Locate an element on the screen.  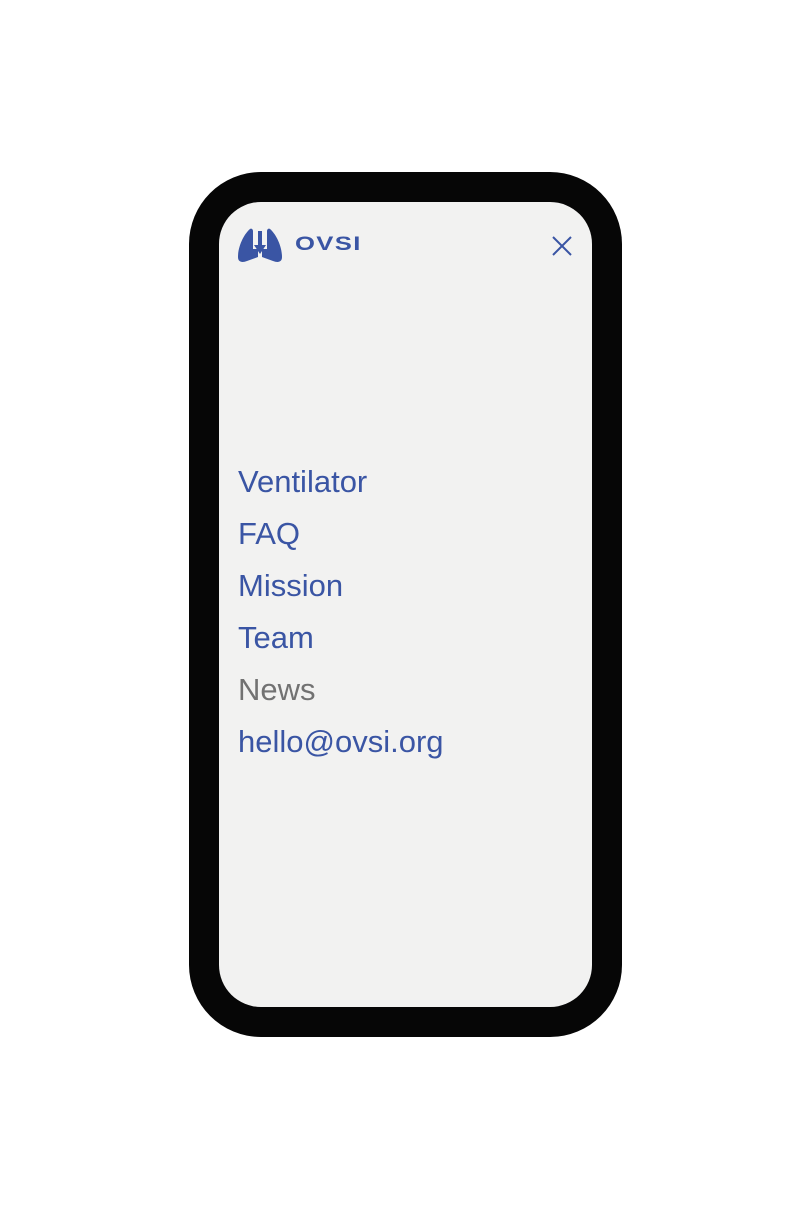
menu-item-news: News is located at coordinates (341, 690).